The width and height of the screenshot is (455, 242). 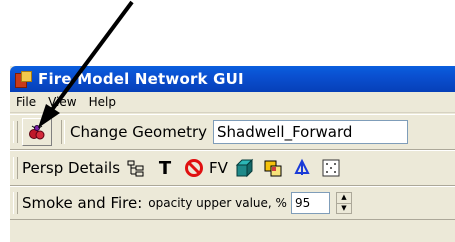 What do you see at coordinates (218, 168) in the screenshot?
I see `fv-button: FV` at bounding box center [218, 168].